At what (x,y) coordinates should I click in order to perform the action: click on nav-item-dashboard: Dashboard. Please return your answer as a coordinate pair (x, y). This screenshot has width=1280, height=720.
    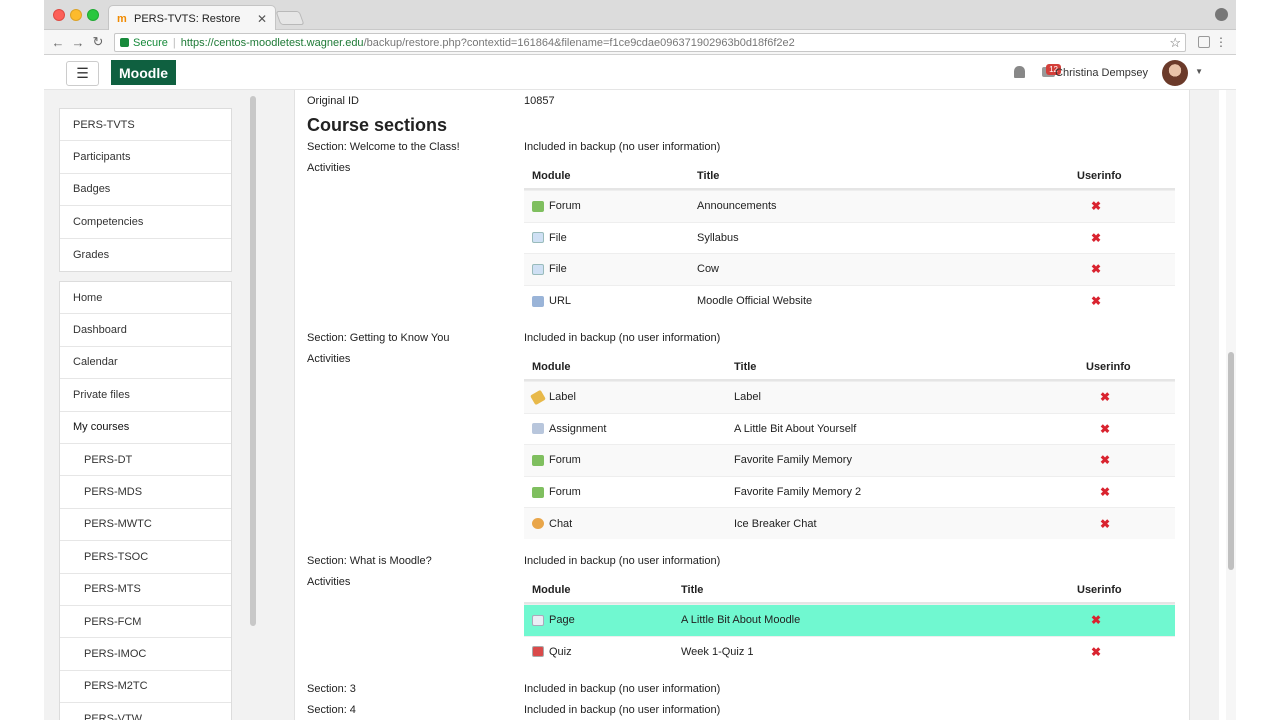
    Looking at the image, I should click on (145, 330).